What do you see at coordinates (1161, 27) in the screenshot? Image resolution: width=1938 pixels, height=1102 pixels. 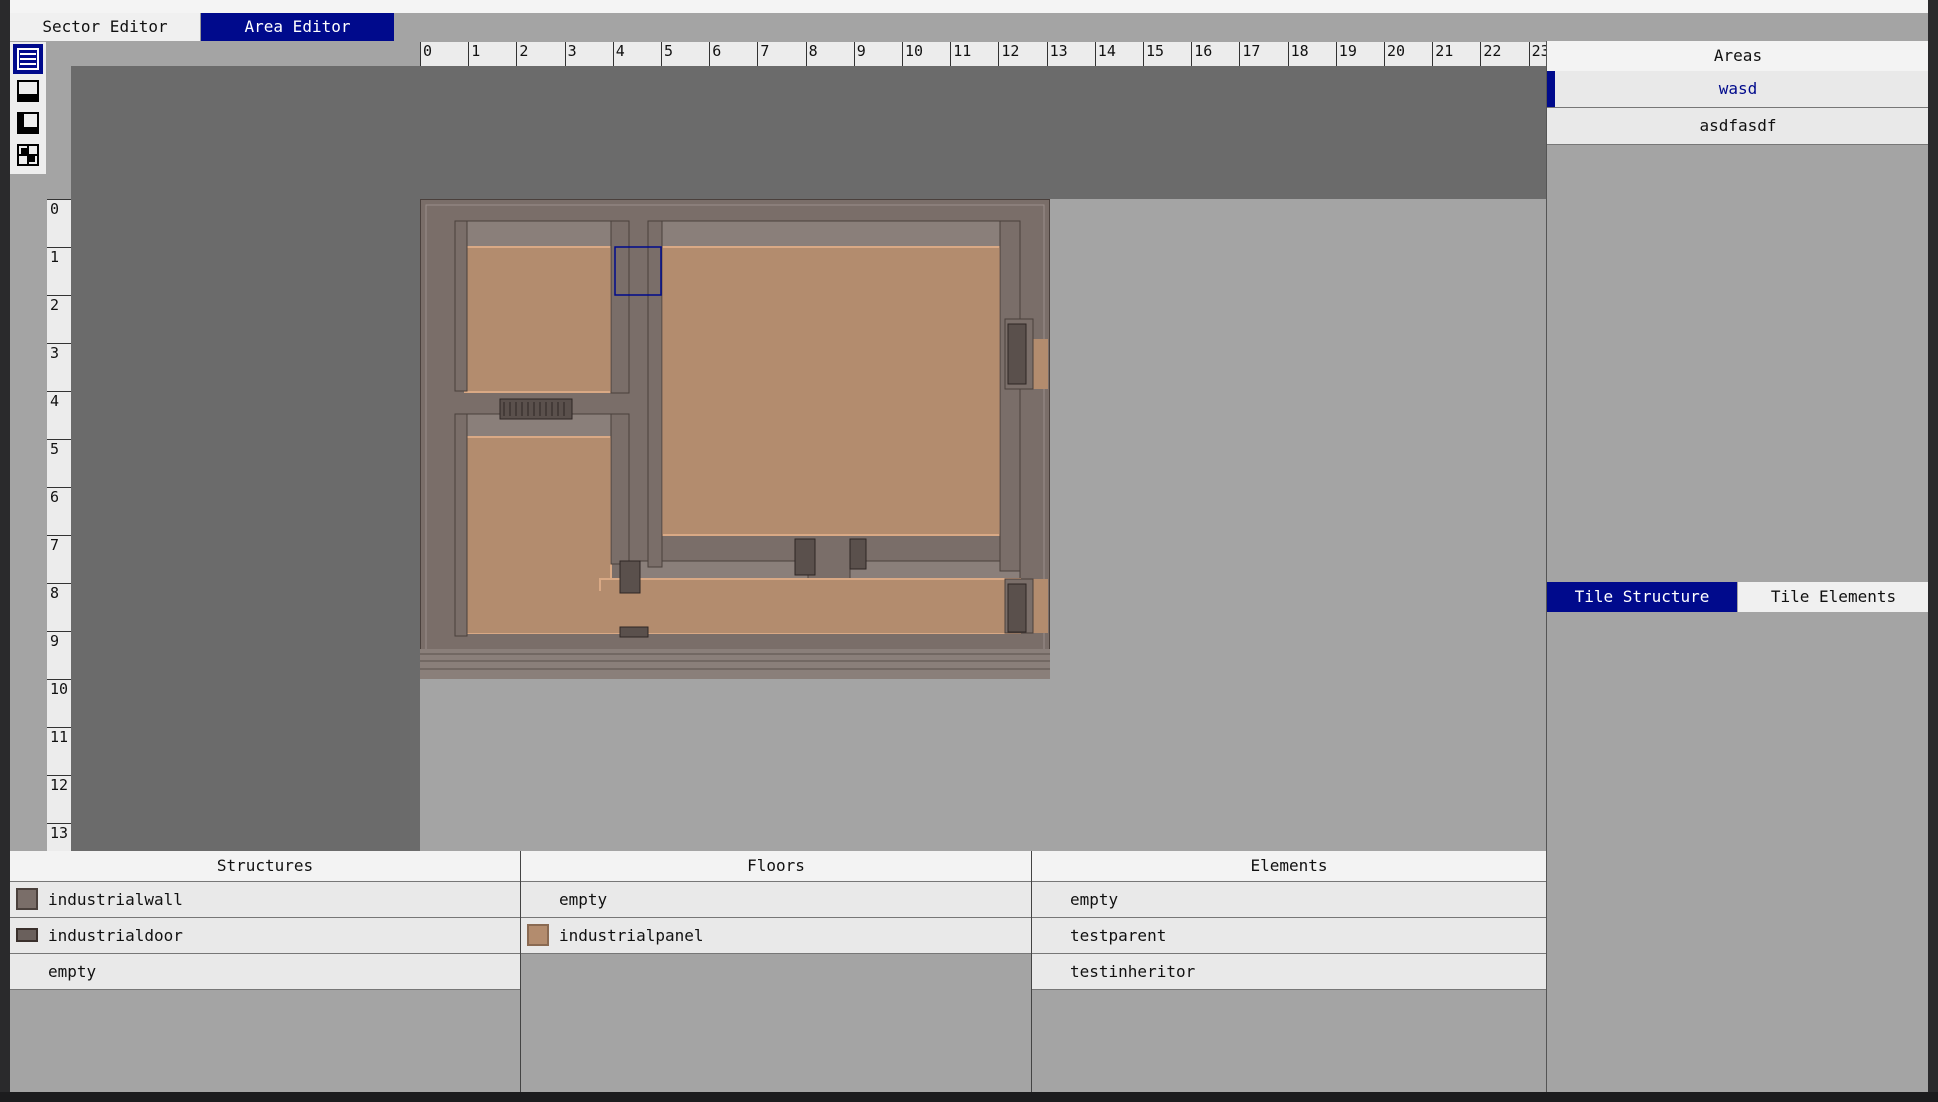 I see `tab-bar-filler` at bounding box center [1161, 27].